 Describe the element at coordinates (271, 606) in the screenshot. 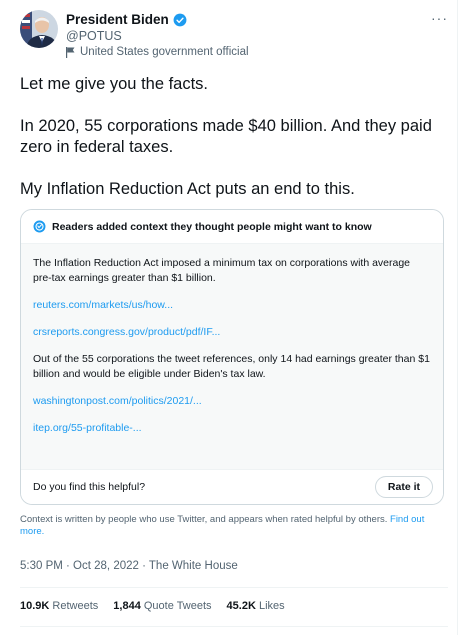

I see `likes-label: Likes` at that location.